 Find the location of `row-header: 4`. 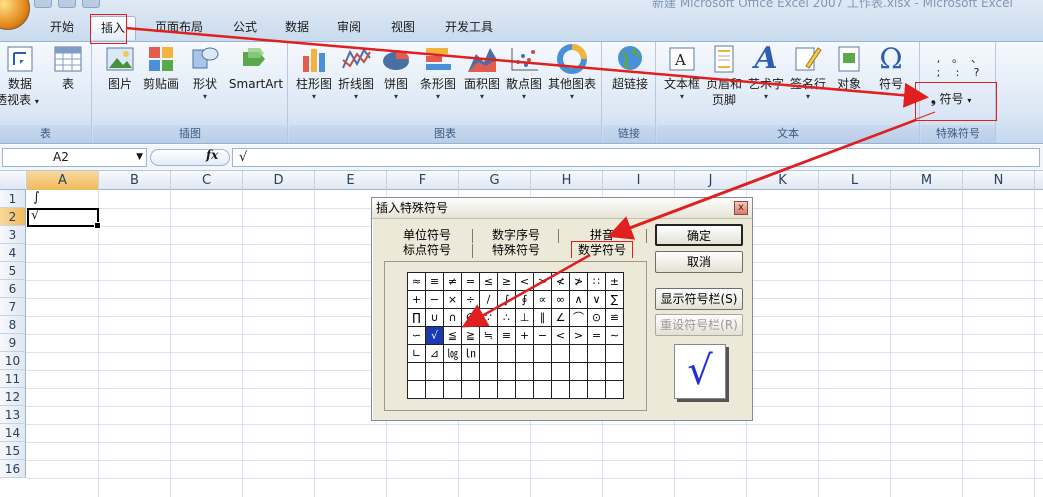

row-header: 4 is located at coordinates (13, 253).